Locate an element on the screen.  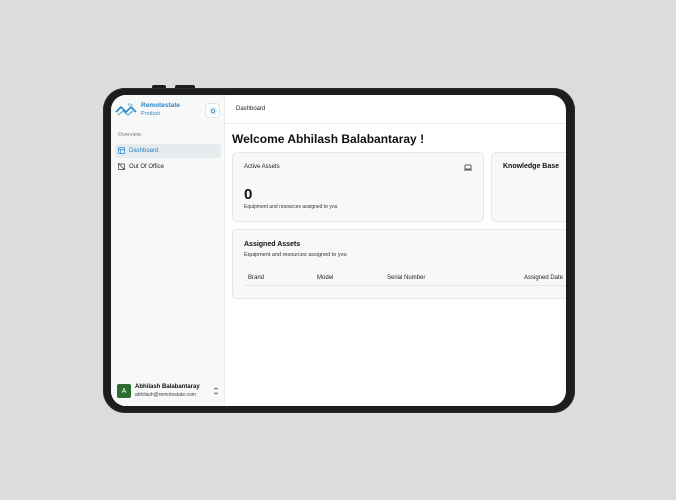
user-name: Abhilash Balabantaray is located at coordinates (167, 387).